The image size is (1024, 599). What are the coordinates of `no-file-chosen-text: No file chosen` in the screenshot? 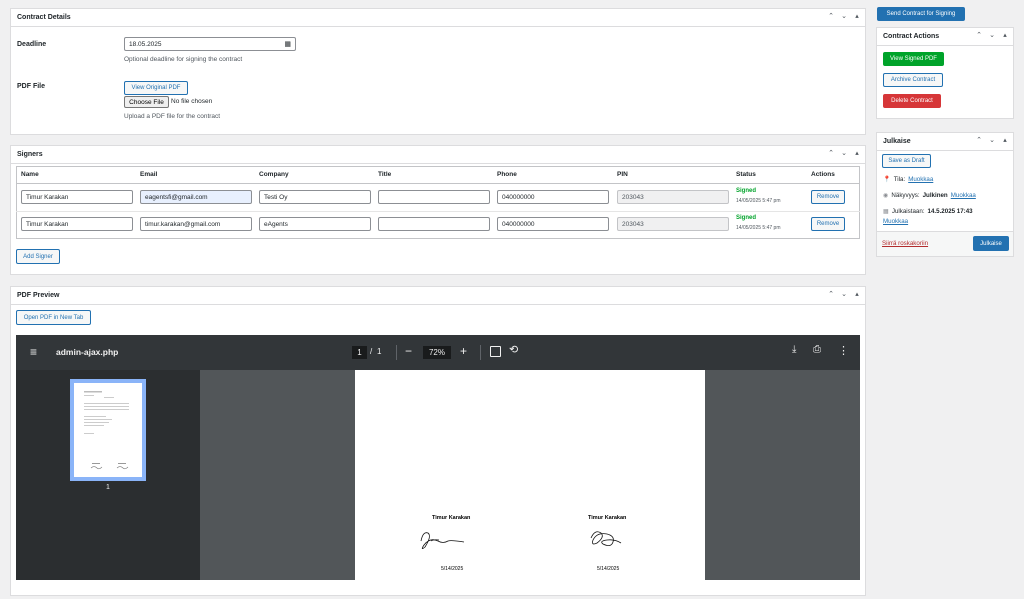 It's located at (192, 101).